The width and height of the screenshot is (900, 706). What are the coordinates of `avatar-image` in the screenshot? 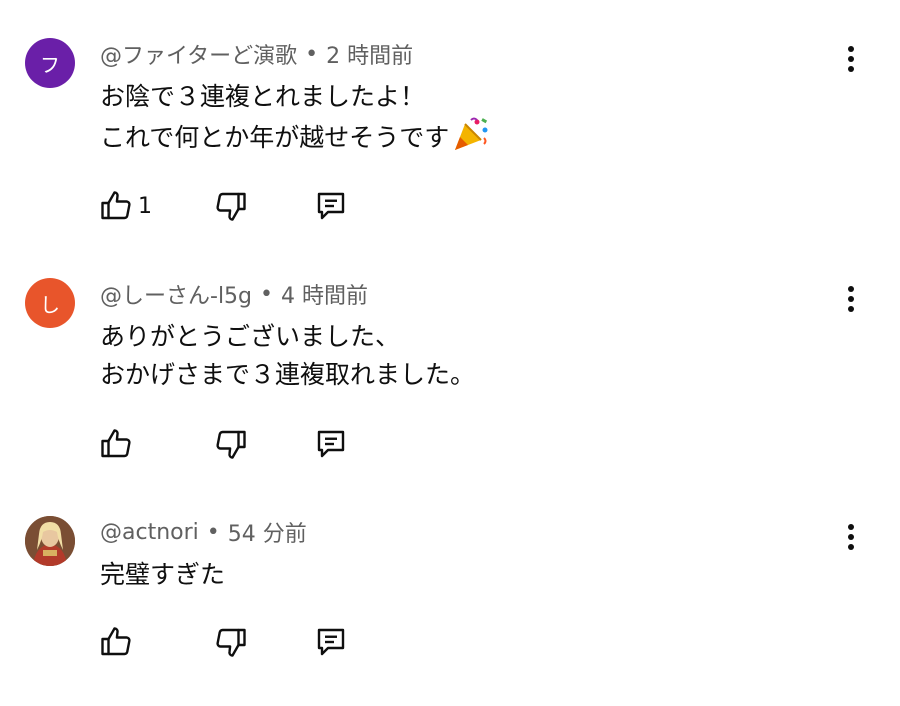 It's located at (50, 541).